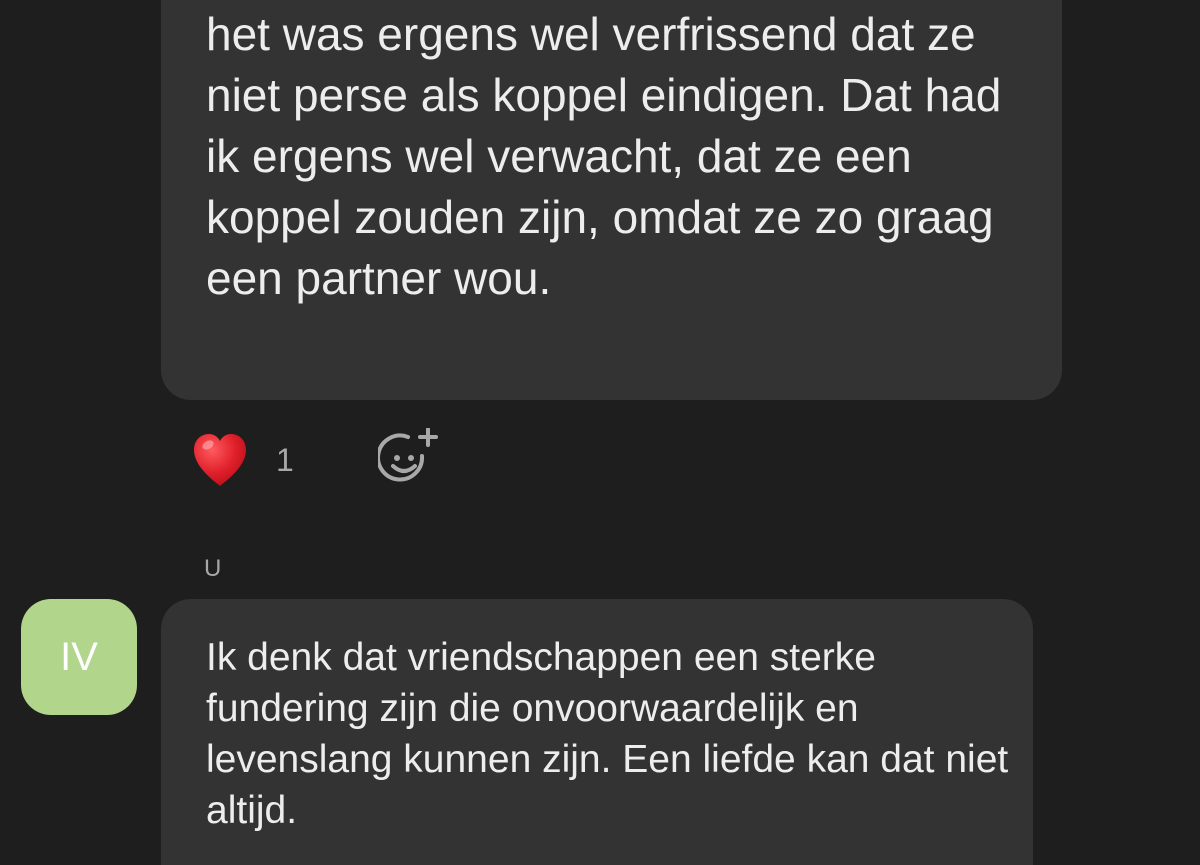 The height and width of the screenshot is (865, 1200). What do you see at coordinates (407, 454) in the screenshot?
I see `add-emoji-icon` at bounding box center [407, 454].